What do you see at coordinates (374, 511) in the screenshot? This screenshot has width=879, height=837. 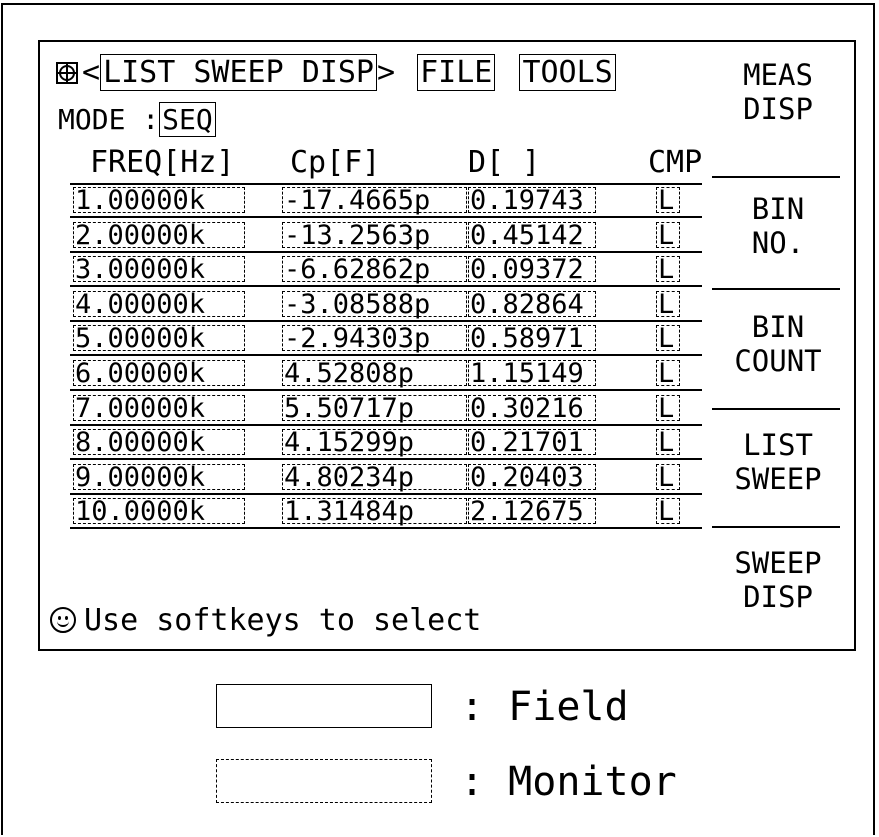 I see `cp-cell: 1.31484p` at bounding box center [374, 511].